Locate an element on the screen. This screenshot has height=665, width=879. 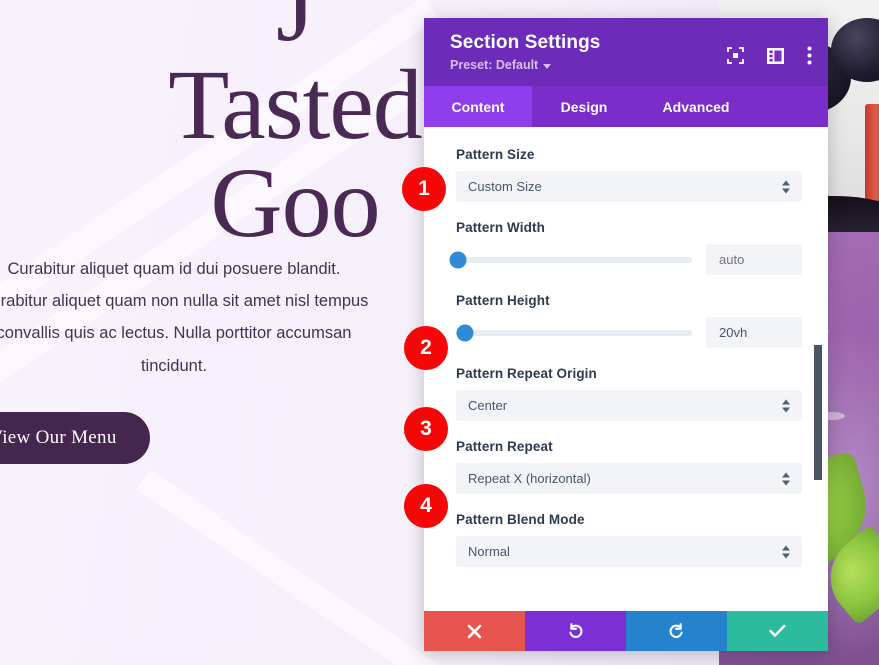
view-our-menu-button: View Our Menu is located at coordinates (75, 438).